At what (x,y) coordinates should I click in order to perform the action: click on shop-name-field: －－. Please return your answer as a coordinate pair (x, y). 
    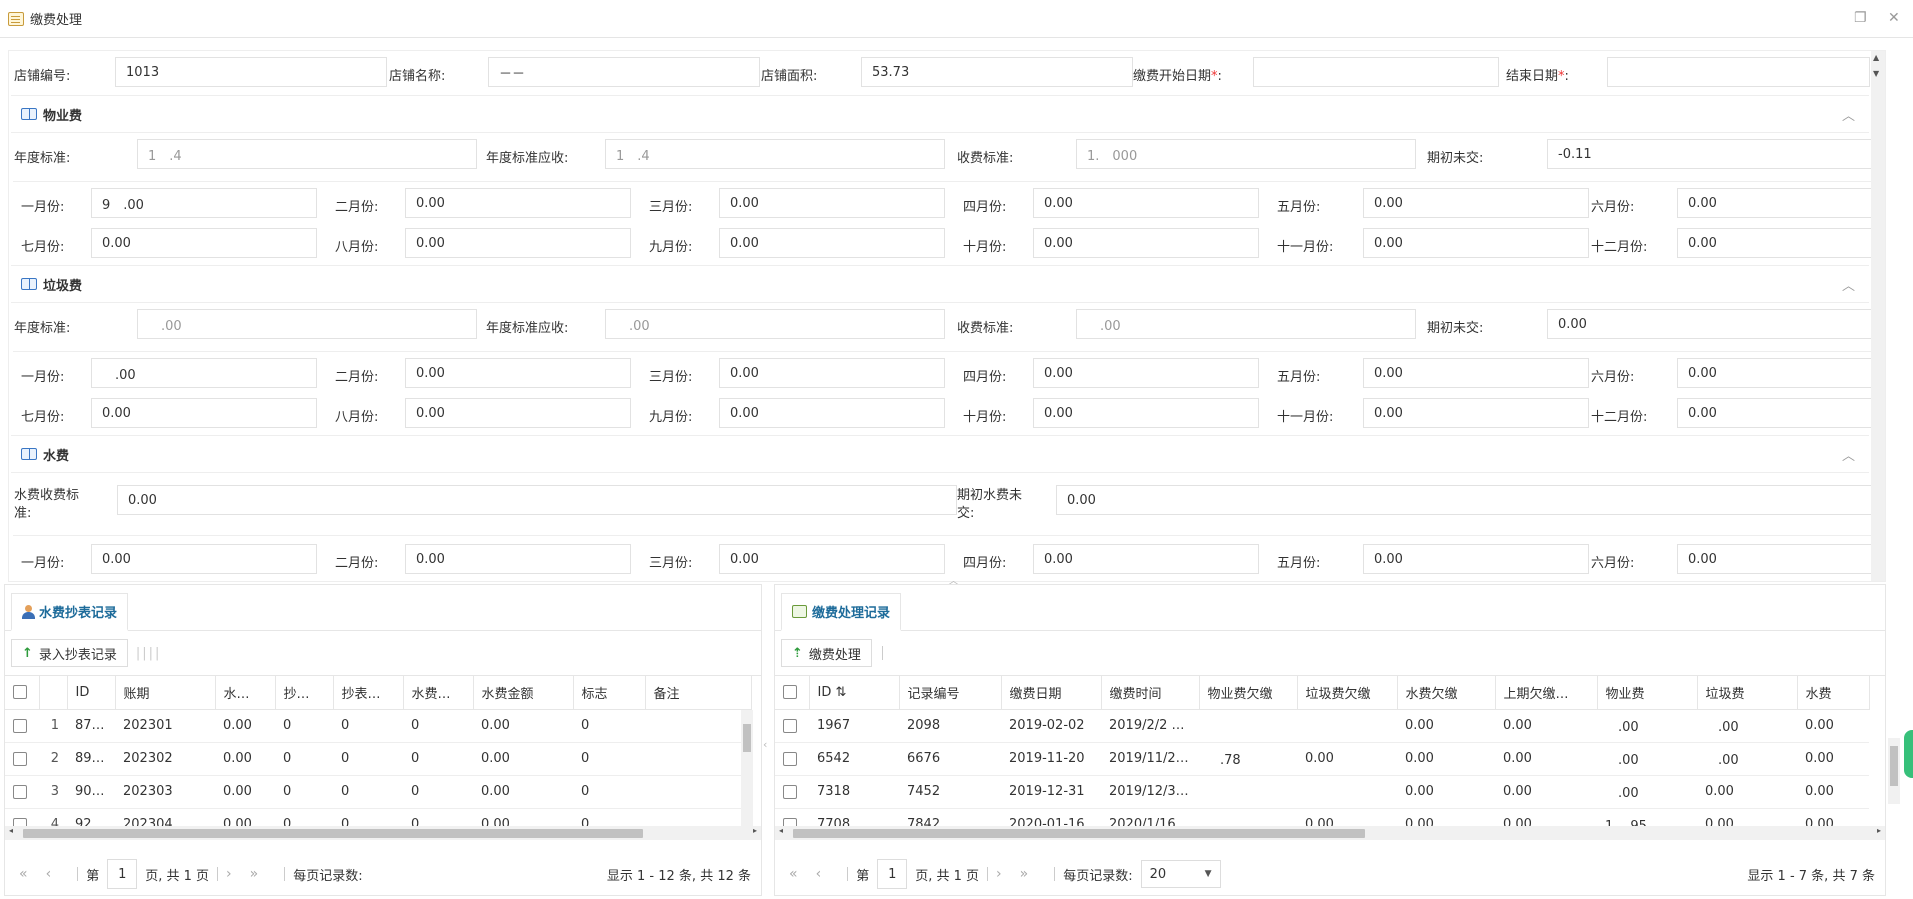
    Looking at the image, I should click on (624, 72).